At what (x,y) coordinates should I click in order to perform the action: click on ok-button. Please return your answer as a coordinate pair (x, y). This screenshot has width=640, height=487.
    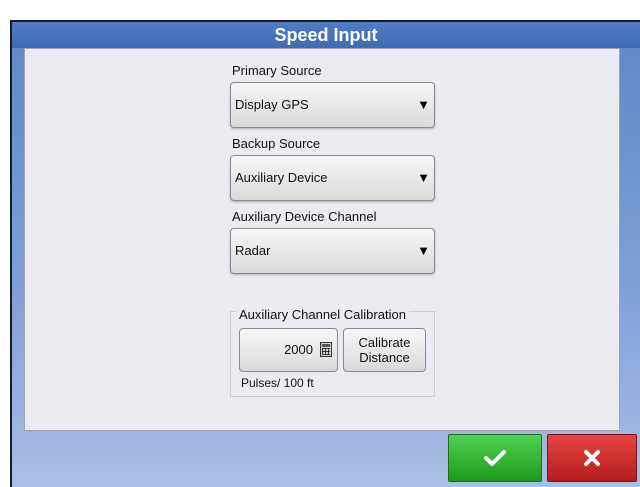
    Looking at the image, I should click on (495, 458).